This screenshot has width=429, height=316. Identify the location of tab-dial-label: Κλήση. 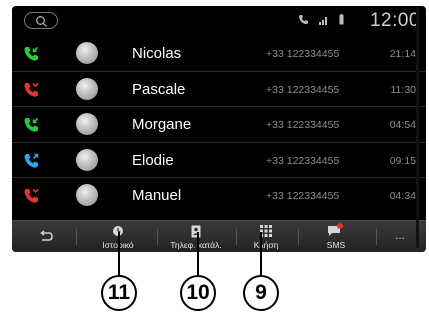
(266, 245).